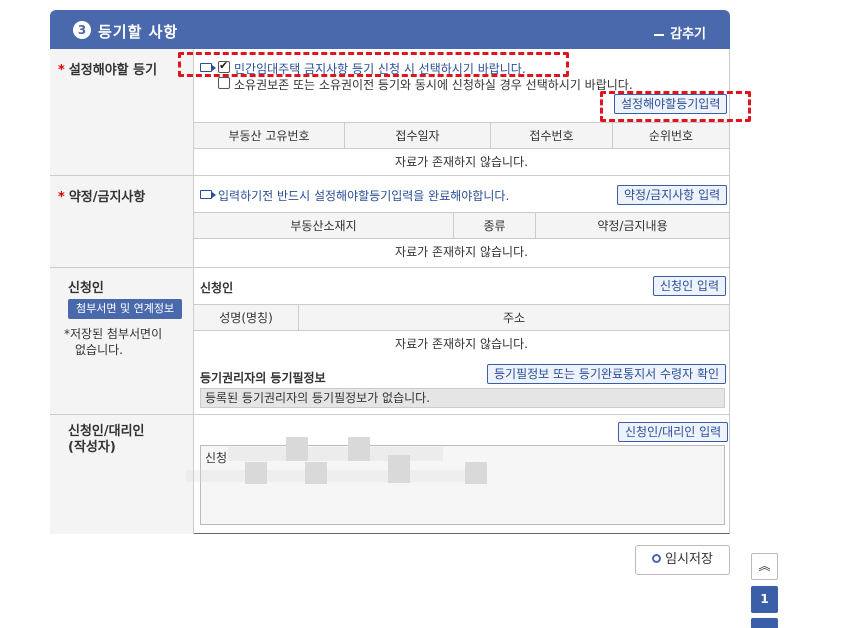 This screenshot has width=865, height=628. Describe the element at coordinates (99, 350) in the screenshot. I see `note-line2: 없습니다.` at that location.